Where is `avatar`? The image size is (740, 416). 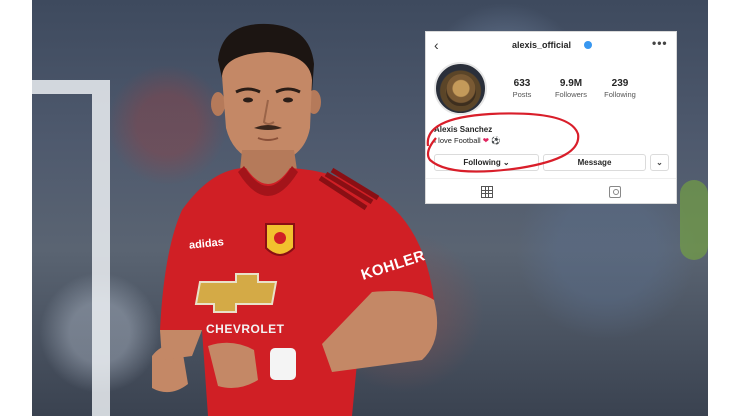 avatar is located at coordinates (460, 88).